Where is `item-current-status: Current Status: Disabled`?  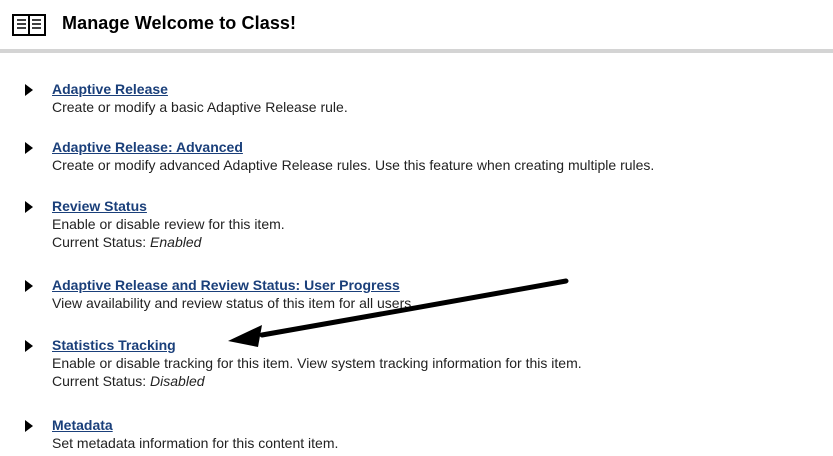
item-current-status: Current Status: Disabled is located at coordinates (128, 381).